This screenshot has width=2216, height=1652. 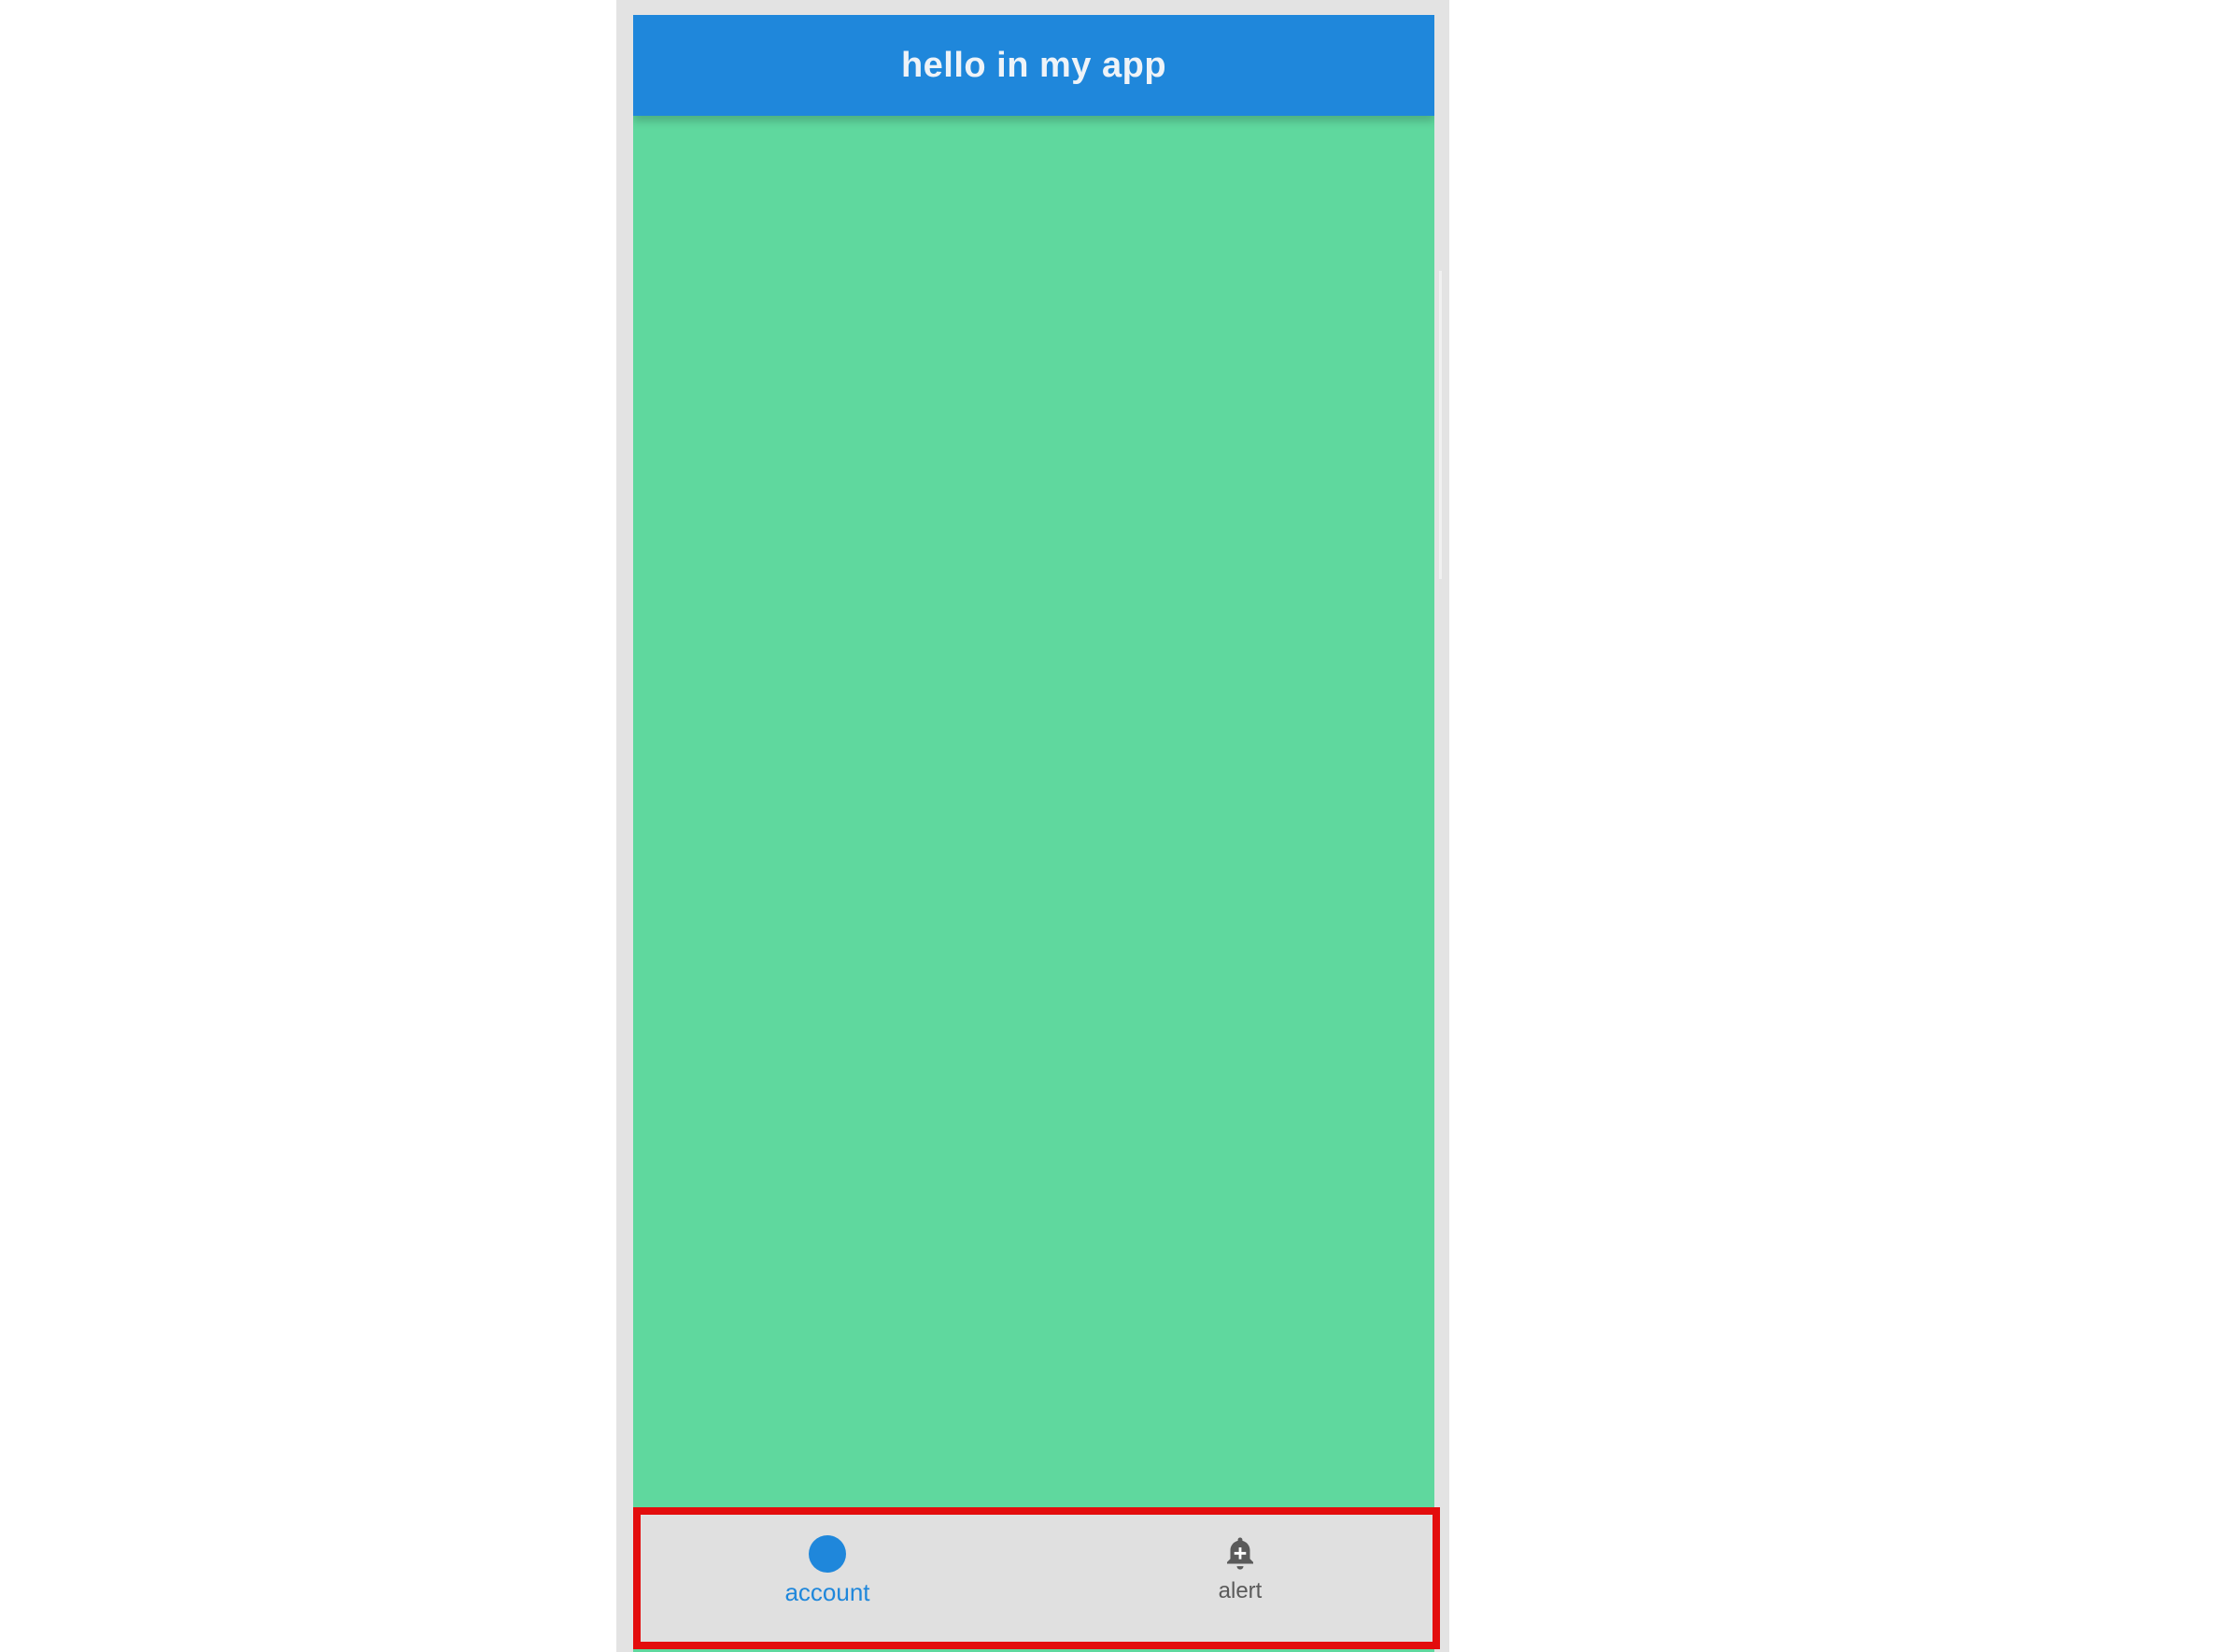 I want to click on account-circle-icon, so click(x=827, y=1554).